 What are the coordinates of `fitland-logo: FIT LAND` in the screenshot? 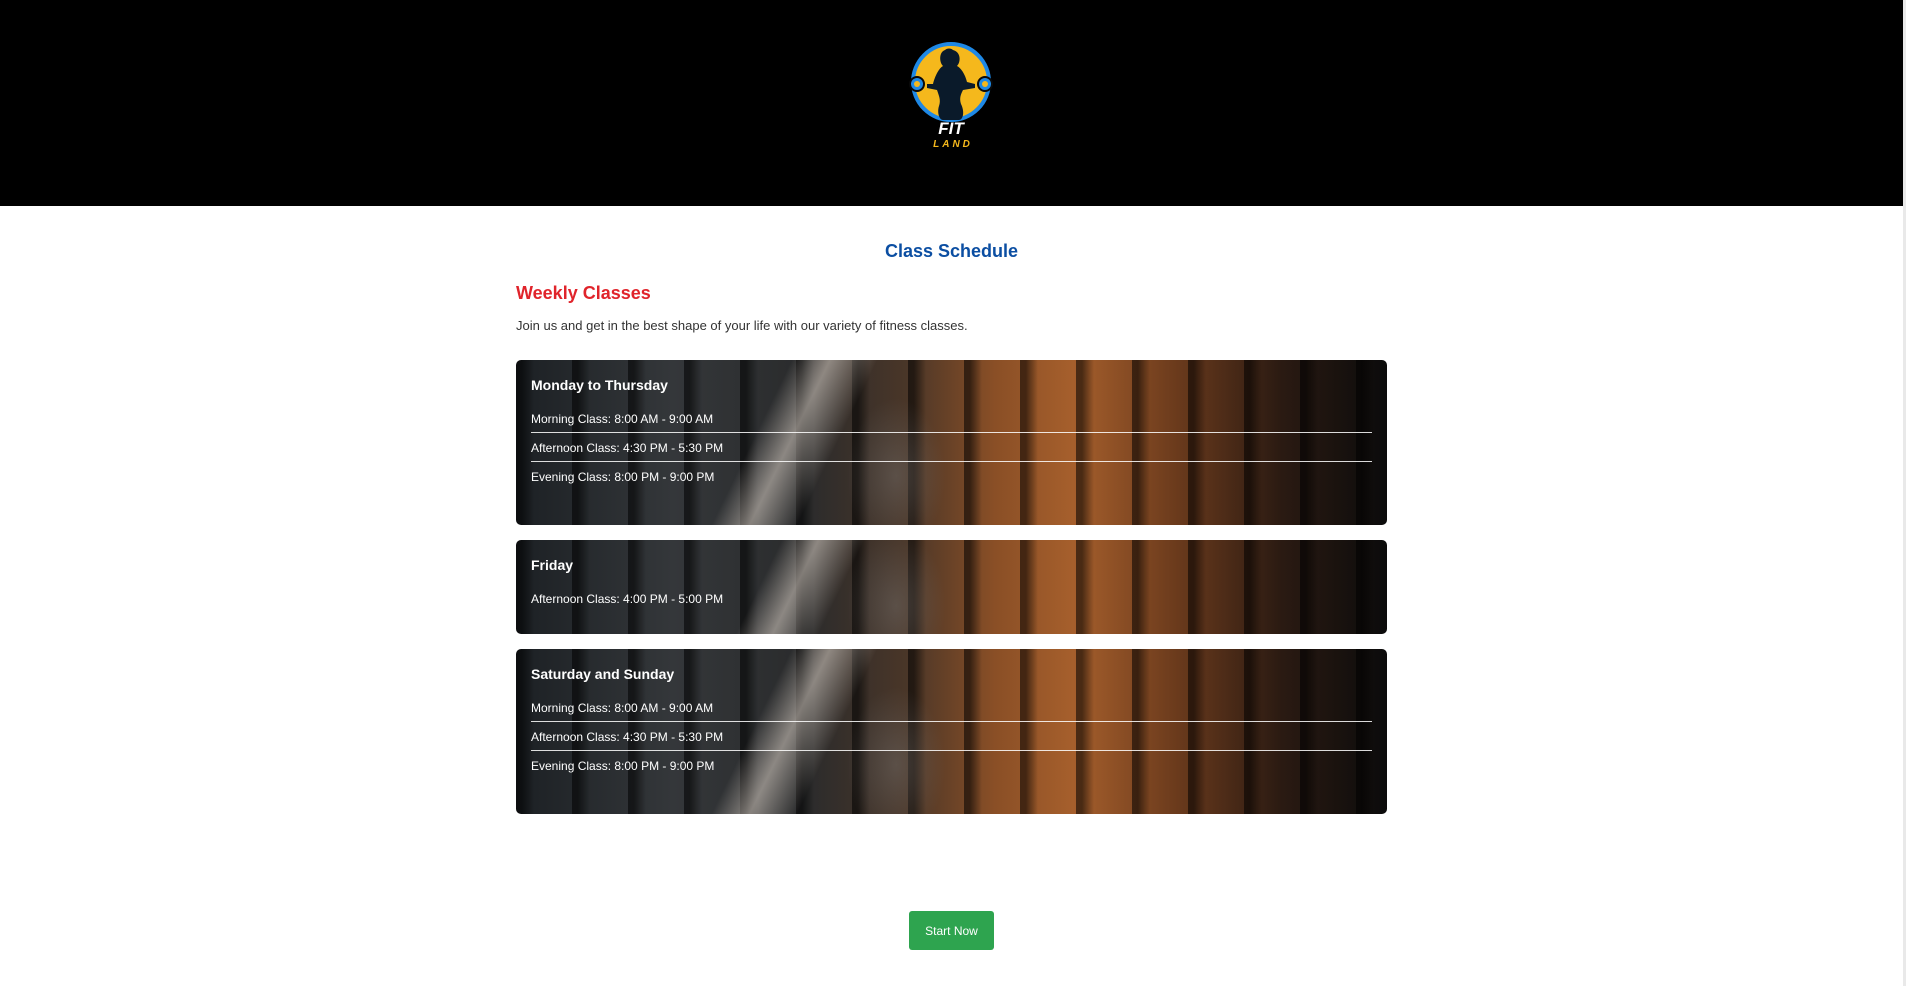 It's located at (951, 96).